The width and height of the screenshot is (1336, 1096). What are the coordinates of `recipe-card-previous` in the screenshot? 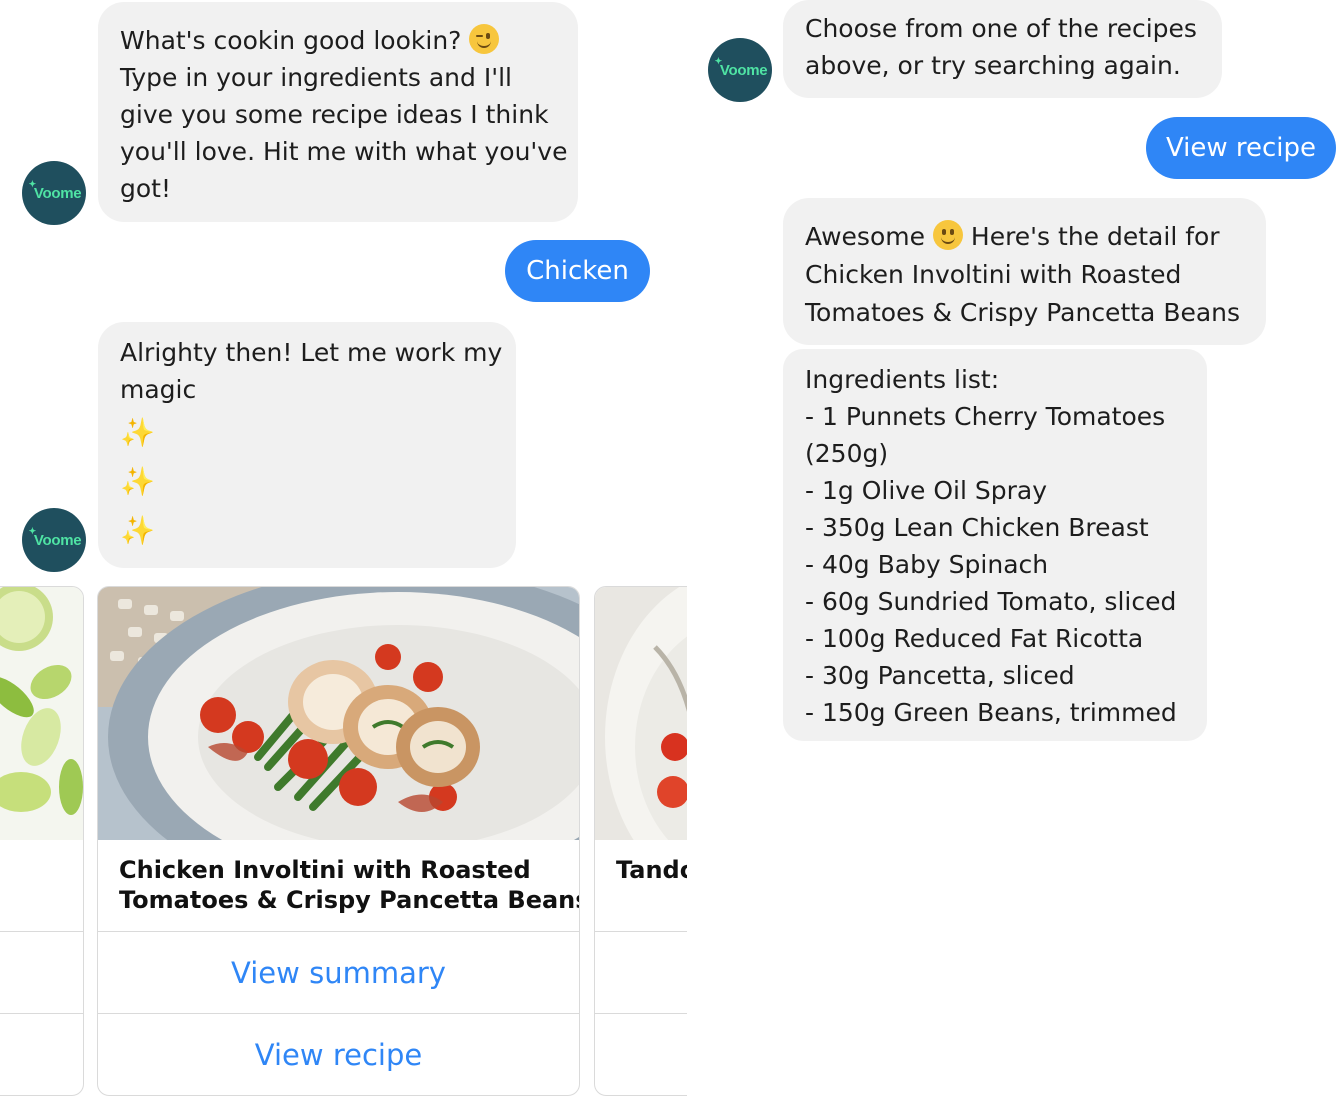 It's located at (42, 841).